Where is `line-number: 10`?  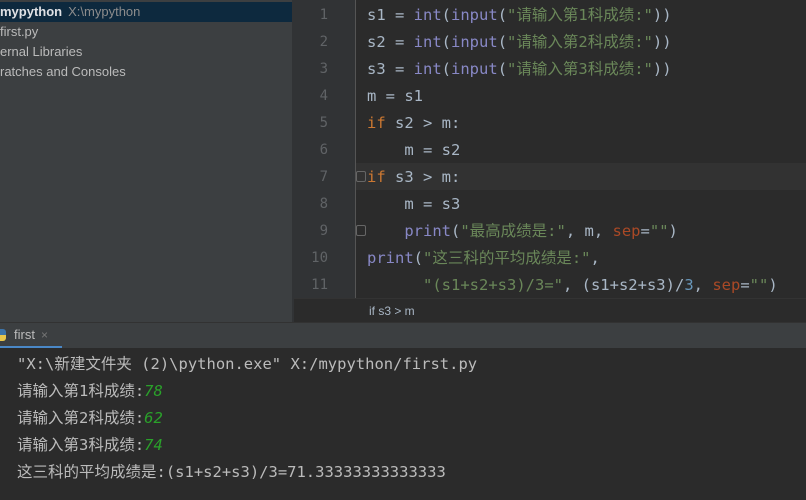
line-number: 10 is located at coordinates (319, 258).